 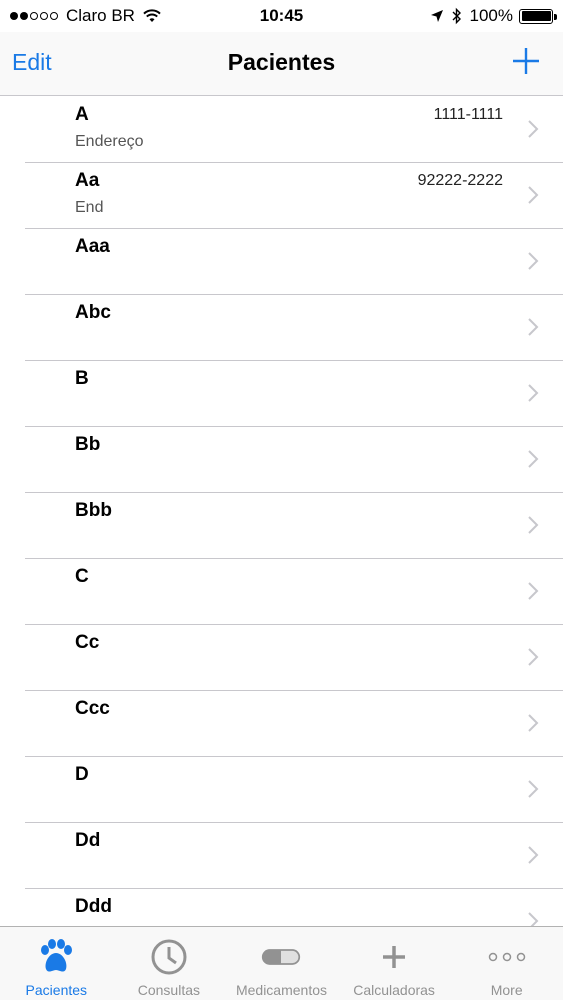 I want to click on patient-name: C, so click(x=82, y=576).